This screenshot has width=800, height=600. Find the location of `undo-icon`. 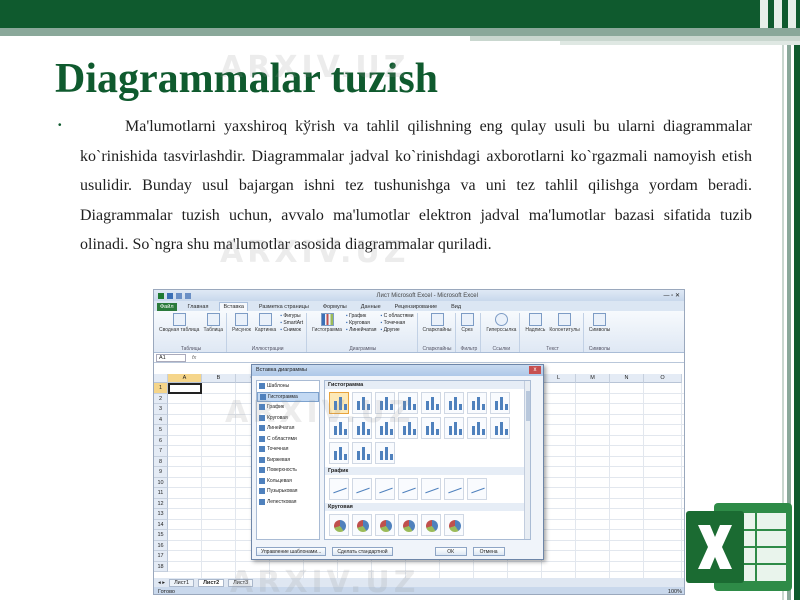

undo-icon is located at coordinates (179, 295).